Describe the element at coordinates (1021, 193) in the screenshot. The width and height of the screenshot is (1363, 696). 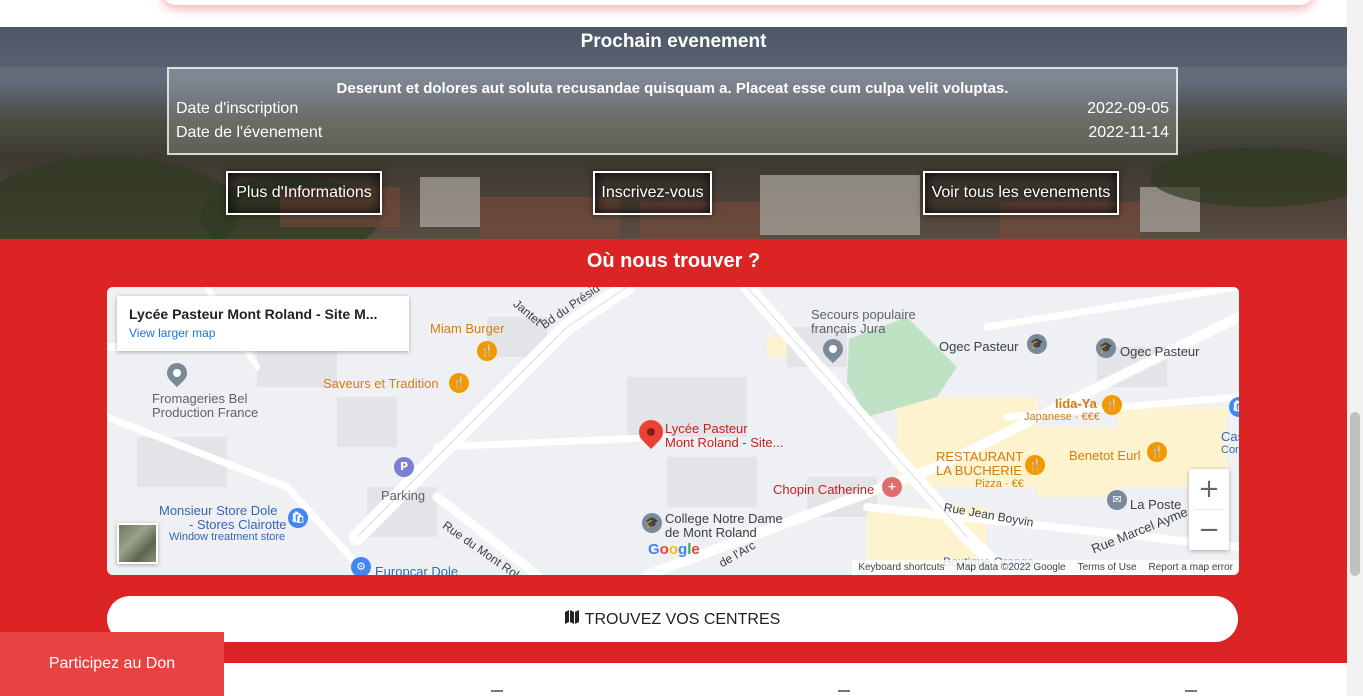
I see `all-events-button: Voir tous les evenements` at that location.